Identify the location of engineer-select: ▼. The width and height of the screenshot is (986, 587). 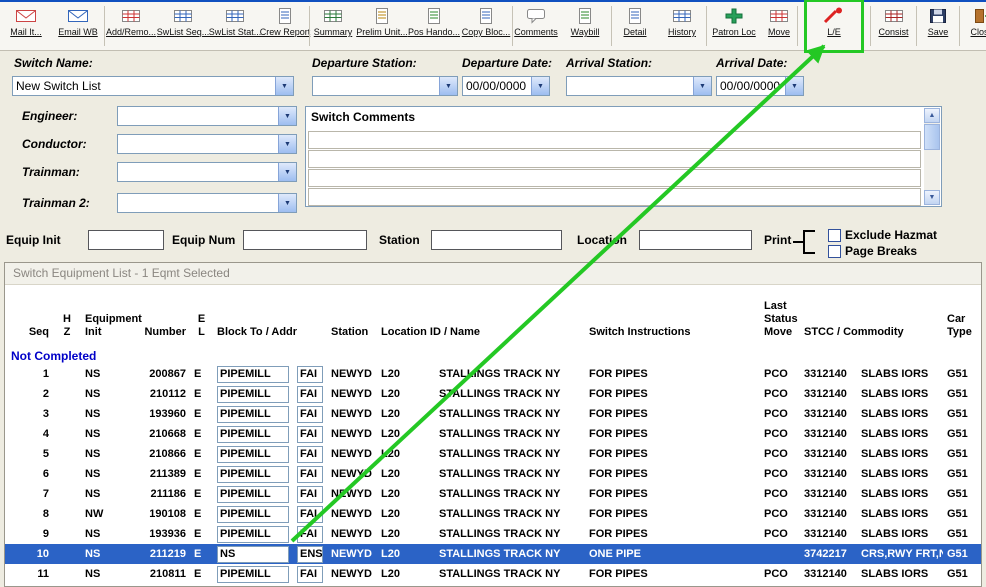
(207, 116).